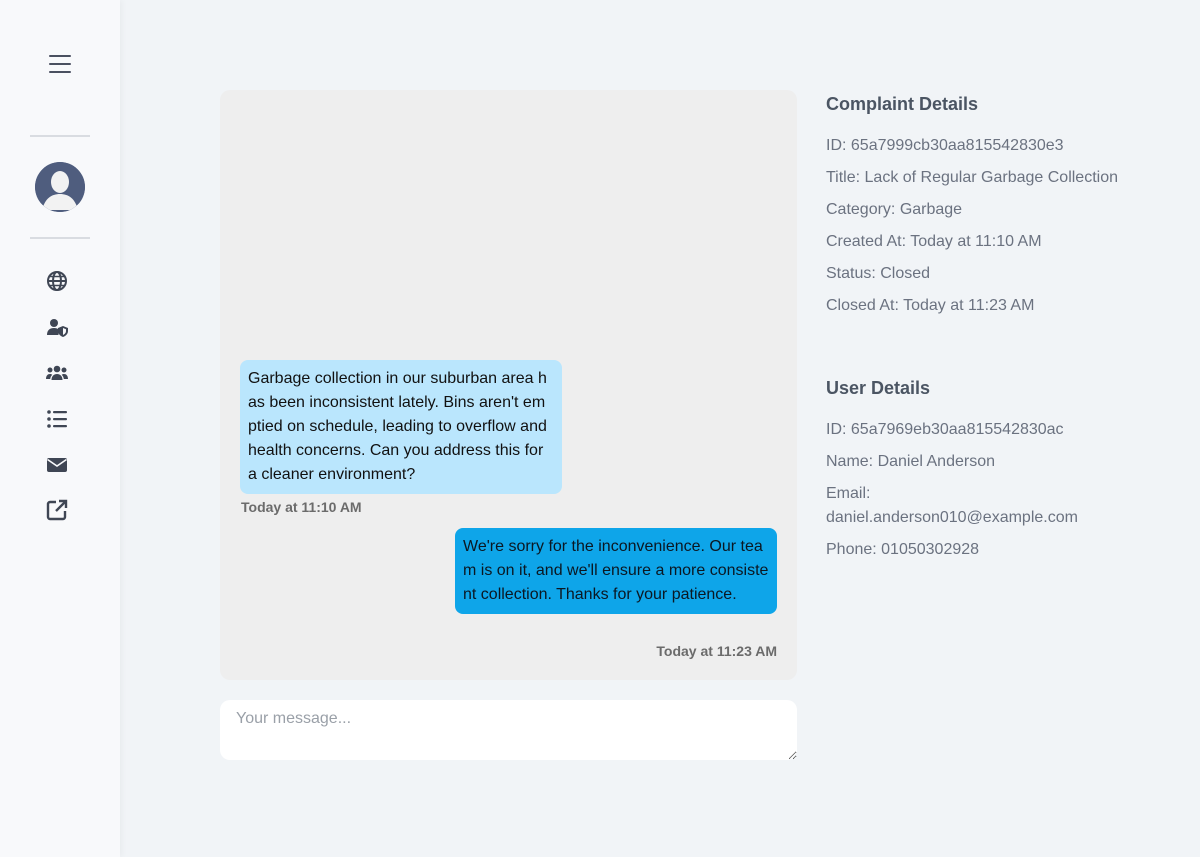 This screenshot has height=857, width=1200. Describe the element at coordinates (508, 730) in the screenshot. I see `message-input` at that location.